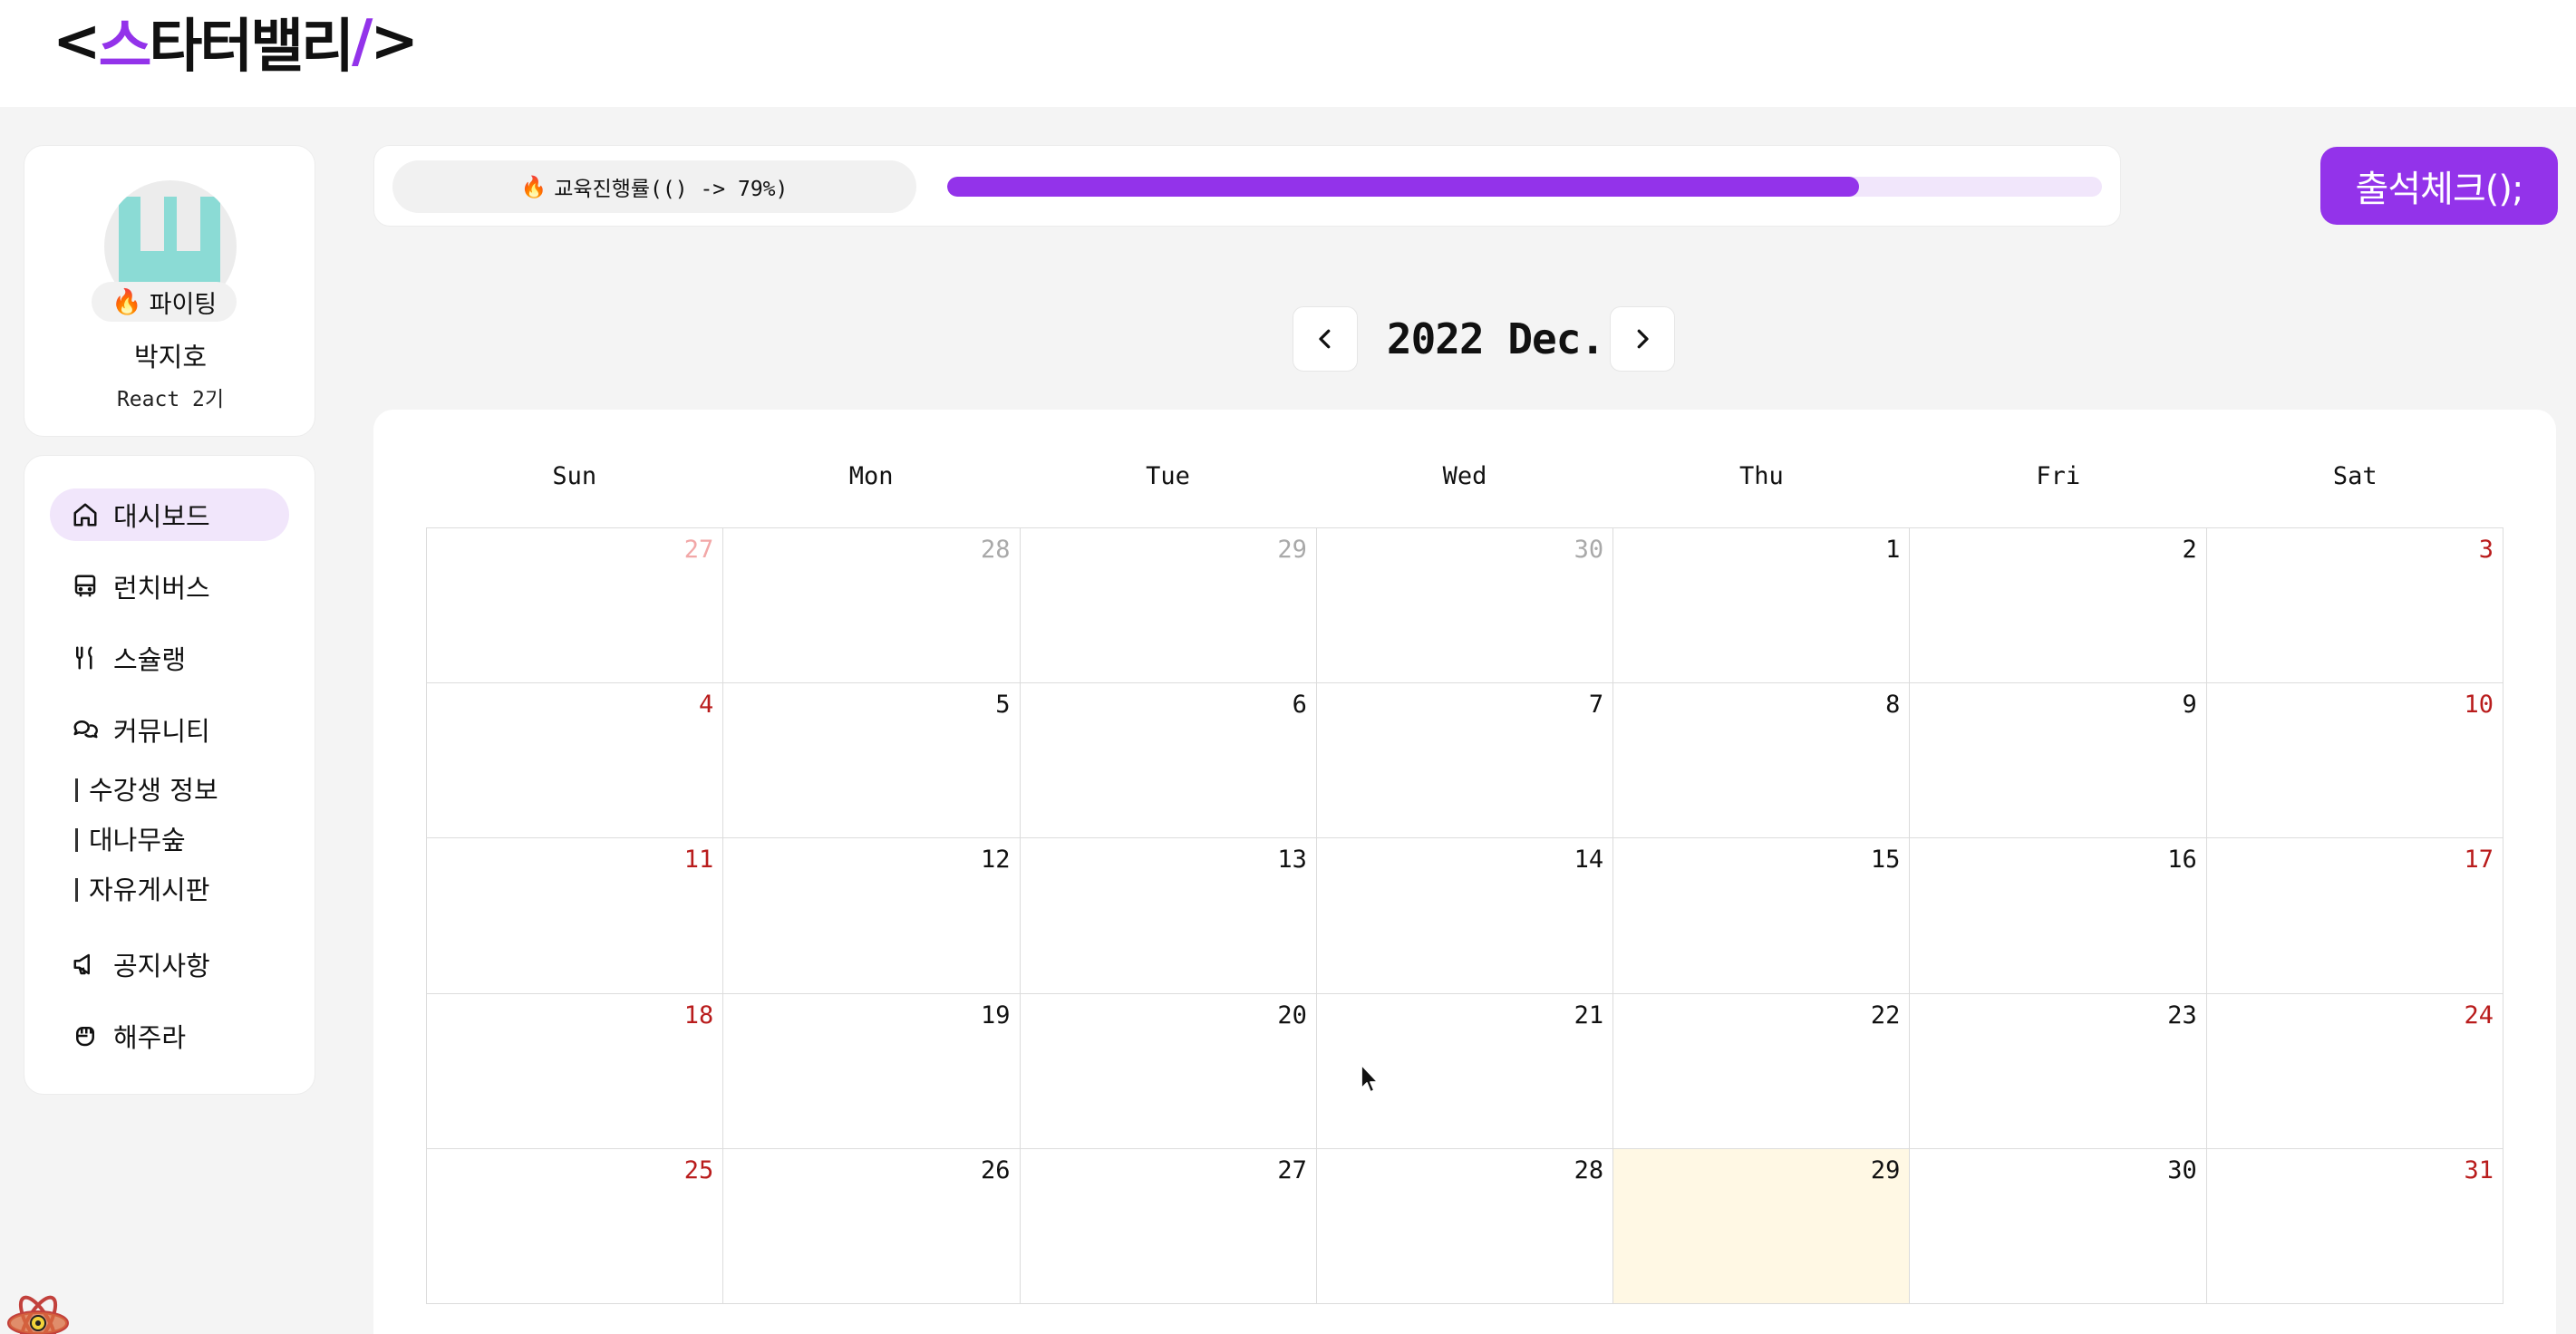 This screenshot has width=2576, height=1334. I want to click on calendar-day-cell: 25, so click(575, 1226).